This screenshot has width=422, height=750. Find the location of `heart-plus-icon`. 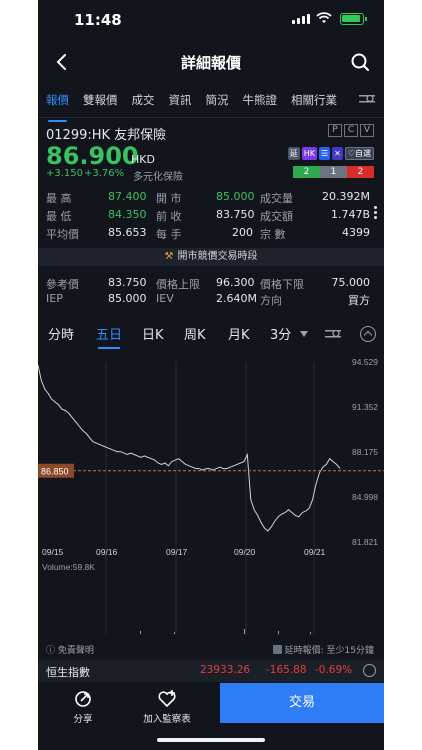

heart-plus-icon is located at coordinates (167, 699).